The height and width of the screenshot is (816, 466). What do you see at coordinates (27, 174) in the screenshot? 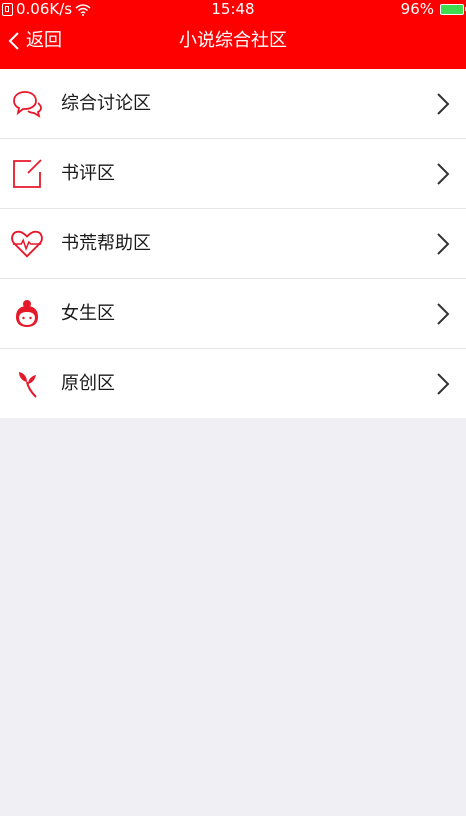
I see `edit-square-icon` at bounding box center [27, 174].